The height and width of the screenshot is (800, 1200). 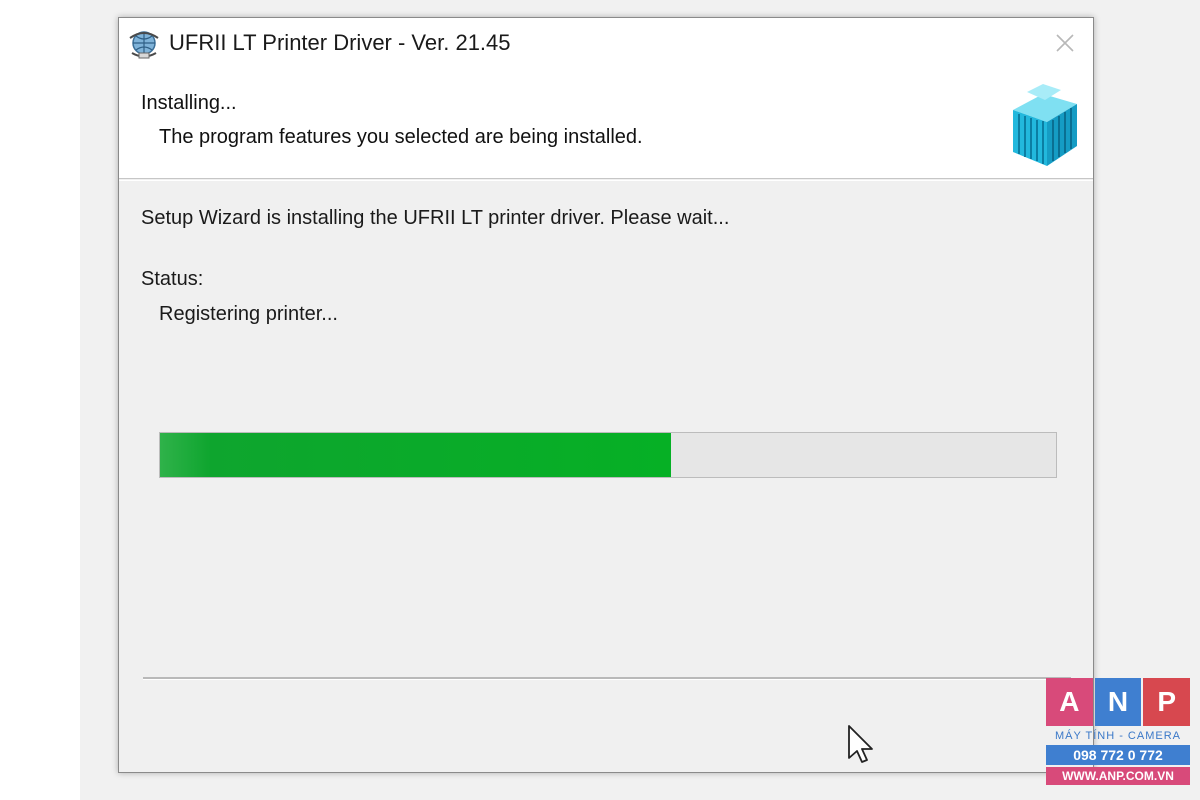 What do you see at coordinates (1167, 702) in the screenshot?
I see `watermark-letter-p: P` at bounding box center [1167, 702].